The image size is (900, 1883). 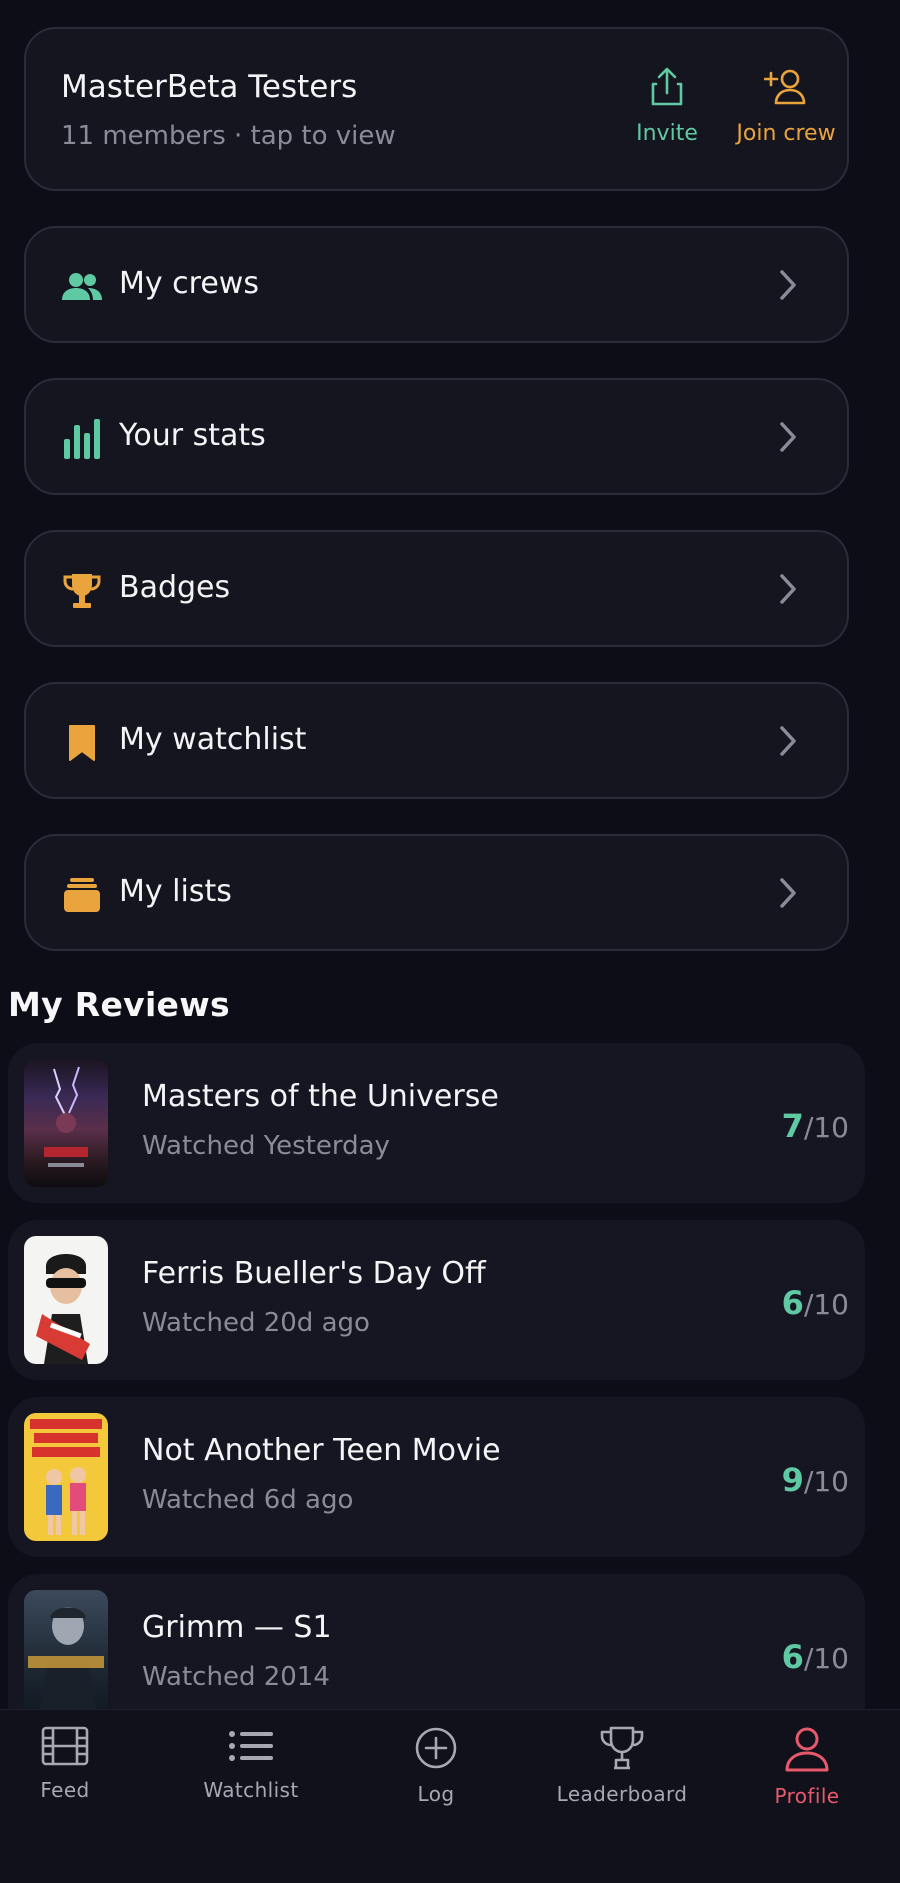 What do you see at coordinates (436, 740) in the screenshot?
I see `menu-item-my-watchlist: My watchlist` at bounding box center [436, 740].